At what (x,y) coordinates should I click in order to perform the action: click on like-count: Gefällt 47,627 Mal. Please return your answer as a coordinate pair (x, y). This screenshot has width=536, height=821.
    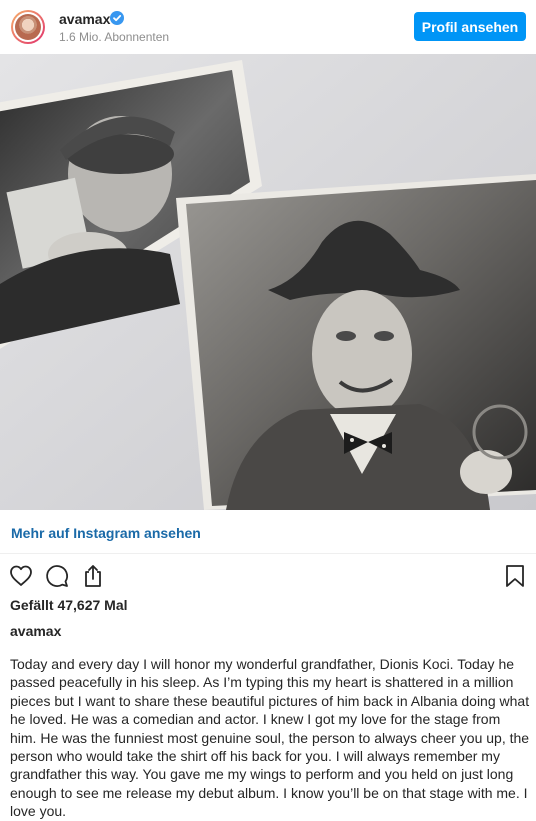
    Looking at the image, I should click on (69, 605).